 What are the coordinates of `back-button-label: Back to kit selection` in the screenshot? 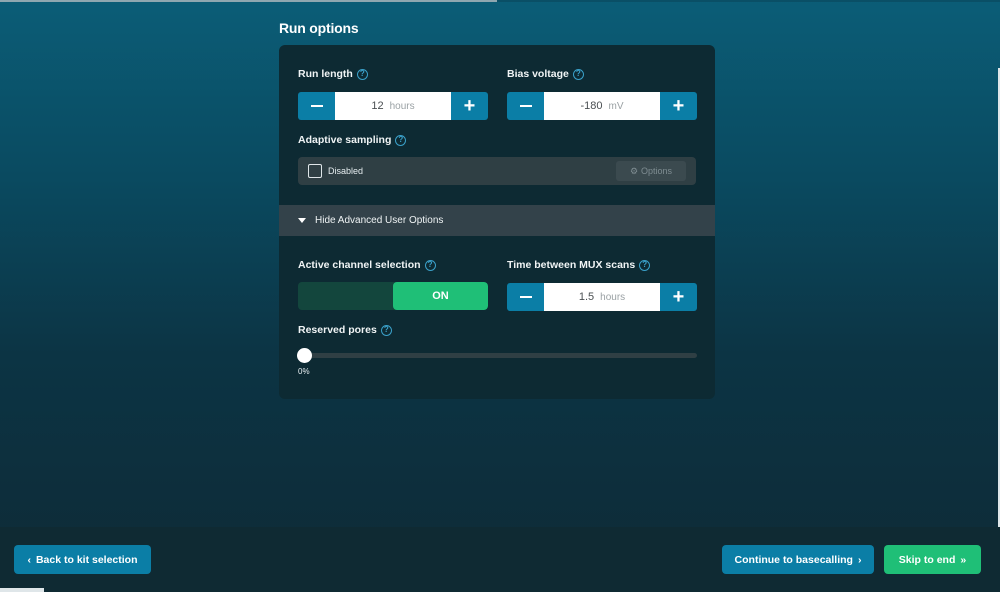 It's located at (86, 559).